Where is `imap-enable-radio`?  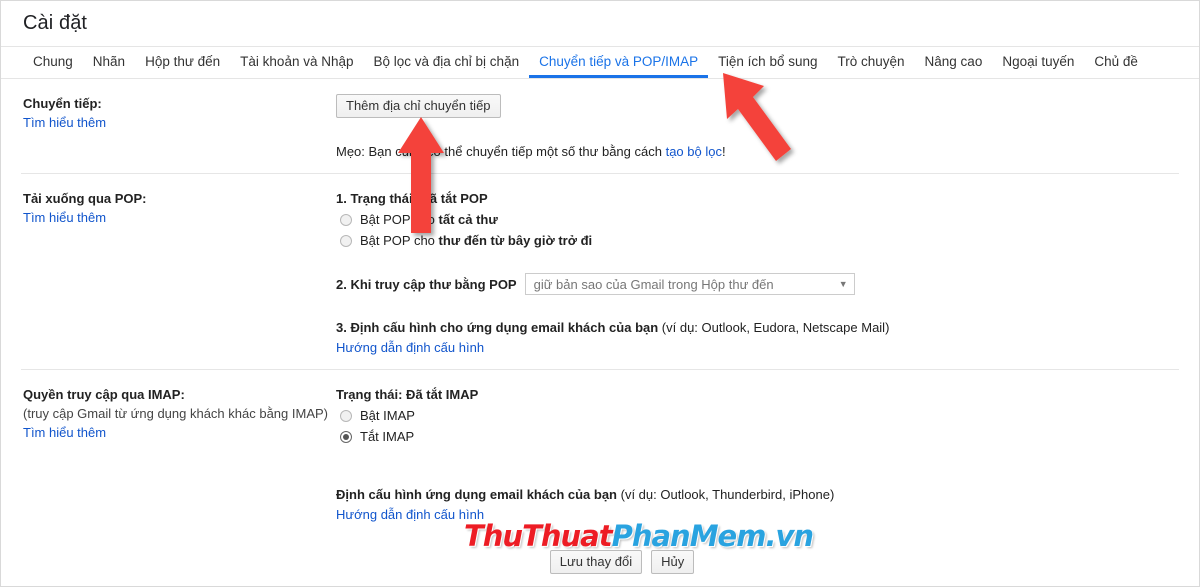 imap-enable-radio is located at coordinates (346, 416).